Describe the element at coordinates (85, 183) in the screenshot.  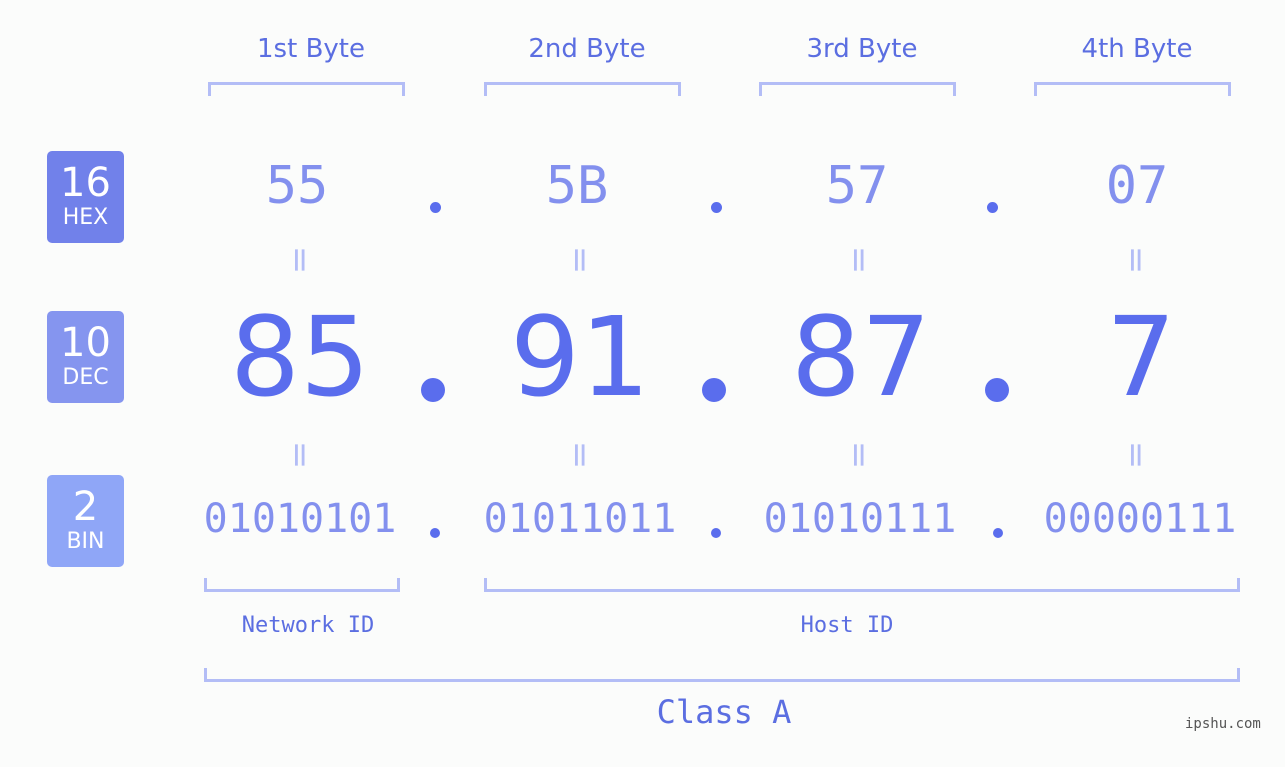
I see `hex-badge-number: 16` at that location.